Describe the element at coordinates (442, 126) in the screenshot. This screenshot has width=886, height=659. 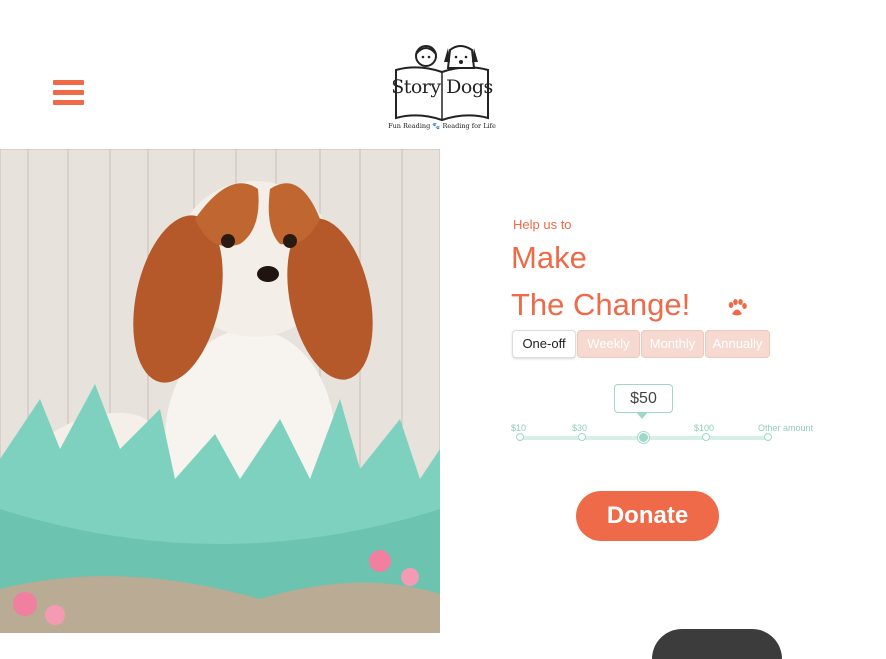
I see `logo-tagline: Fun Reading 🐾 Reading for Life` at that location.